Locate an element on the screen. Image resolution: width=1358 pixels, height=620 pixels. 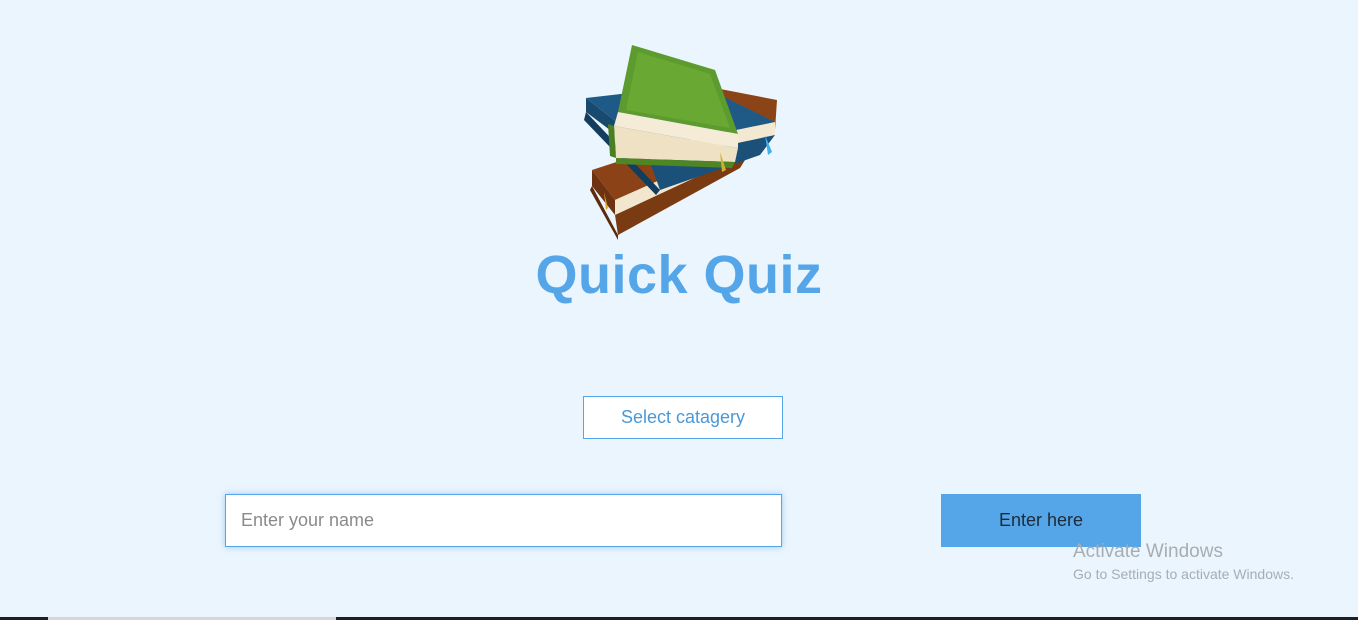
select-category-label: Select catagery is located at coordinates (683, 417).